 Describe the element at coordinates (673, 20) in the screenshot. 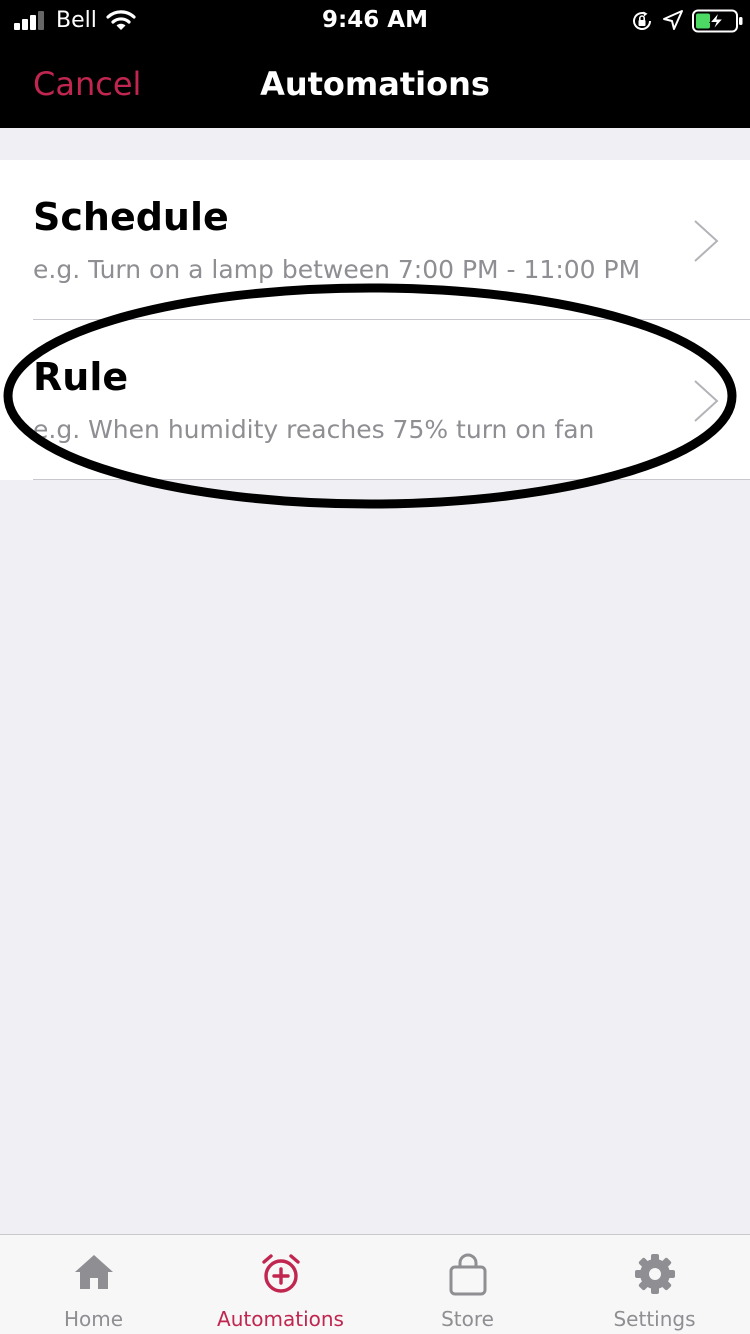

I see `location-arrow-icon` at that location.